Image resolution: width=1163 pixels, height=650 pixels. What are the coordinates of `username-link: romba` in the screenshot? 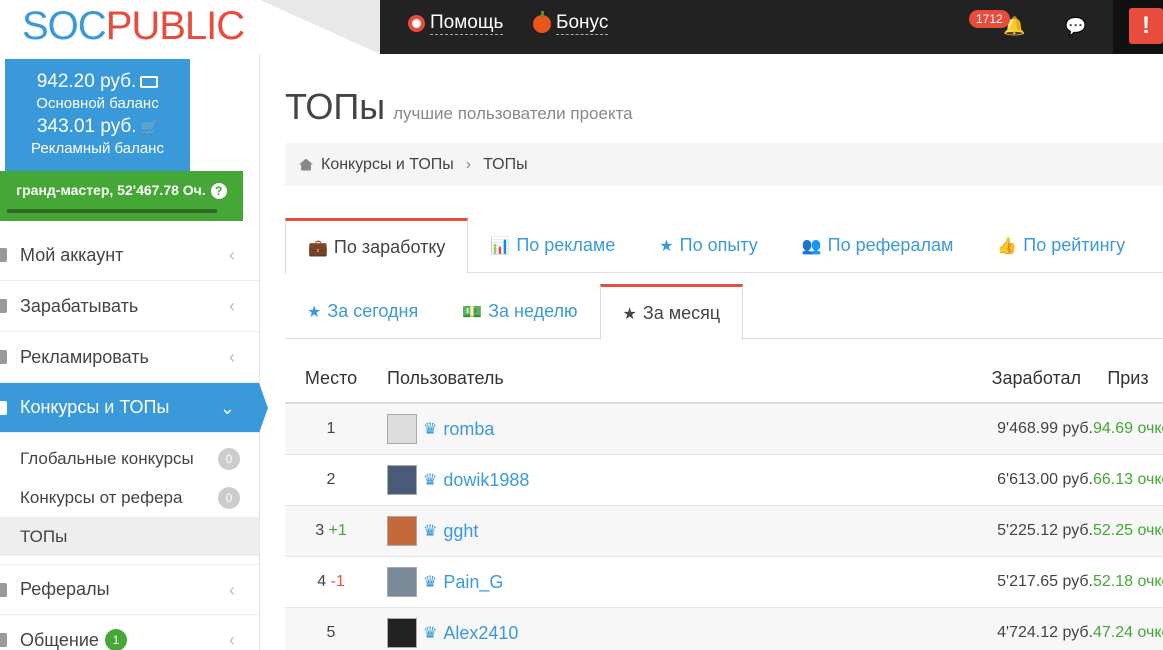 It's located at (468, 429).